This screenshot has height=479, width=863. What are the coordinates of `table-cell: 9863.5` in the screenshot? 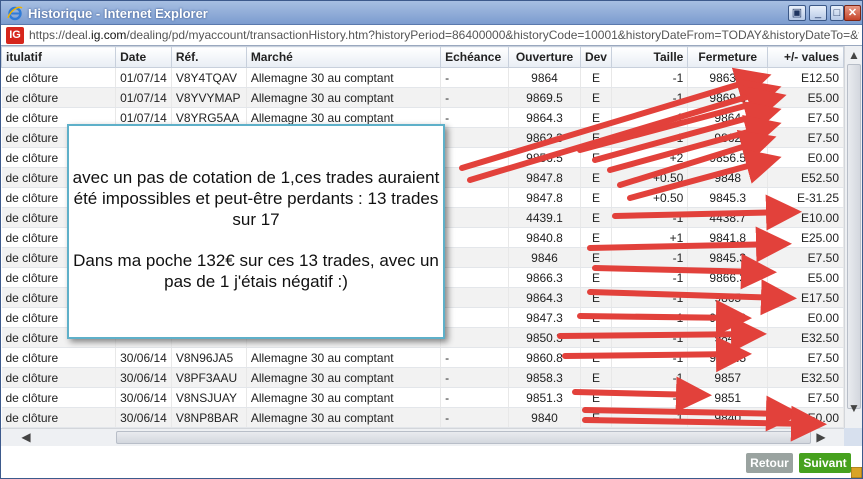 It's located at (728, 77).